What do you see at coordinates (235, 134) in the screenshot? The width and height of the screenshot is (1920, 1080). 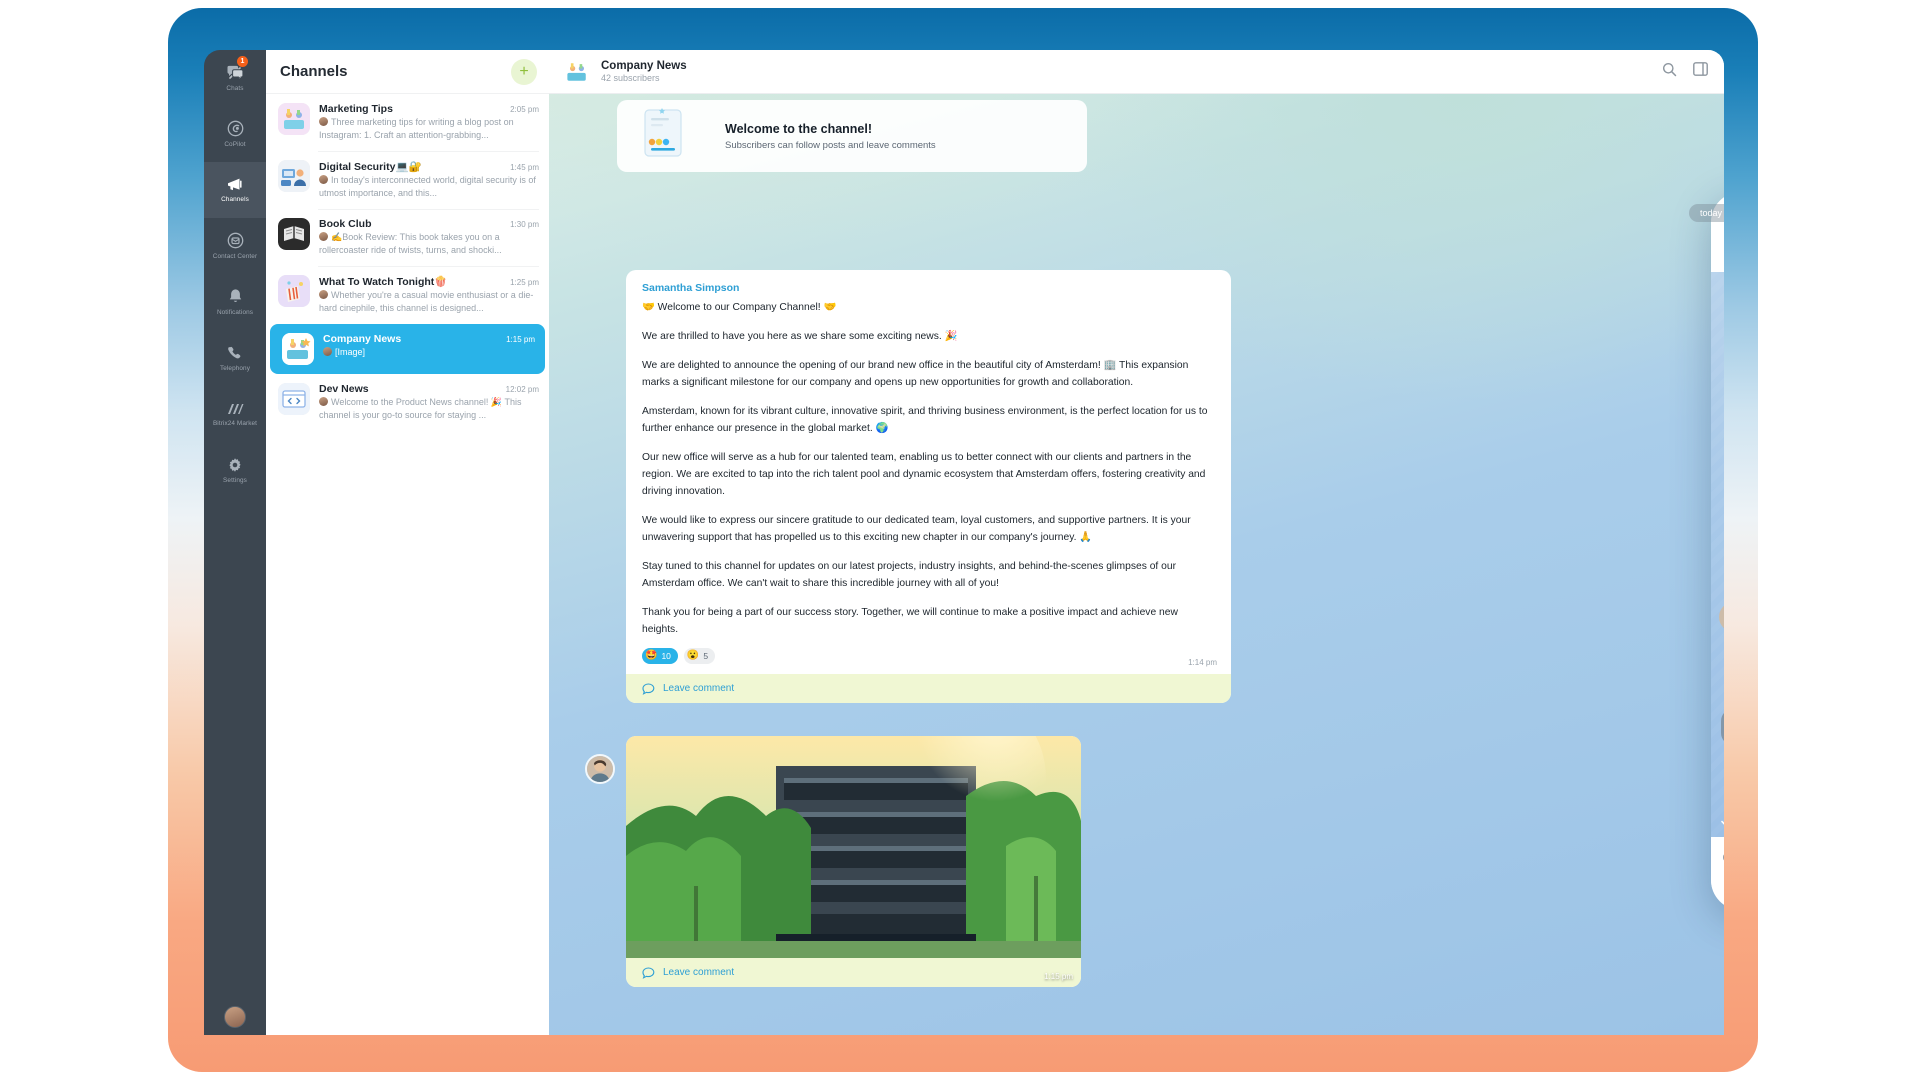 I see `sidebar-item-copilot: CoPilot` at bounding box center [235, 134].